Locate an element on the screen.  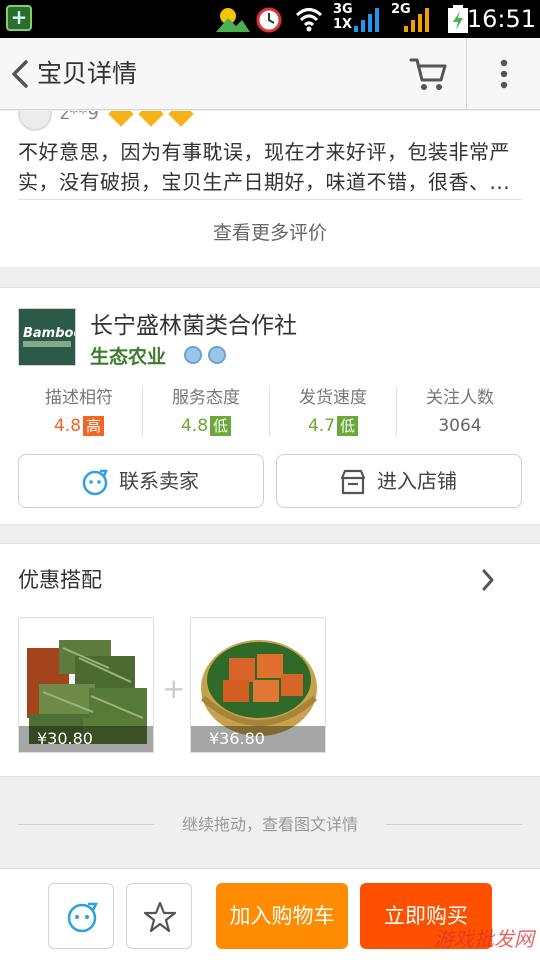
alarm-icon is located at coordinates (269, 20).